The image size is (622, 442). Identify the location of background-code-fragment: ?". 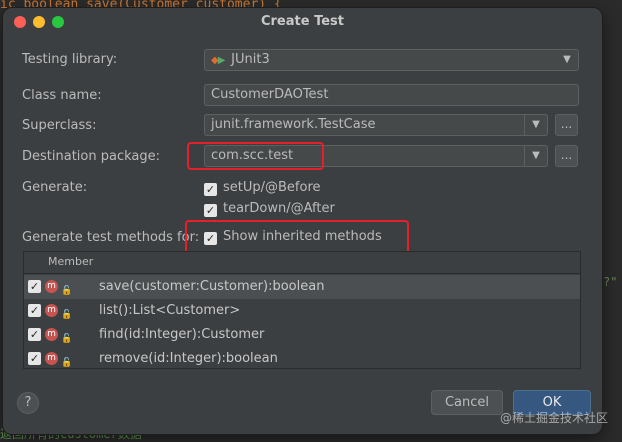
(610, 282).